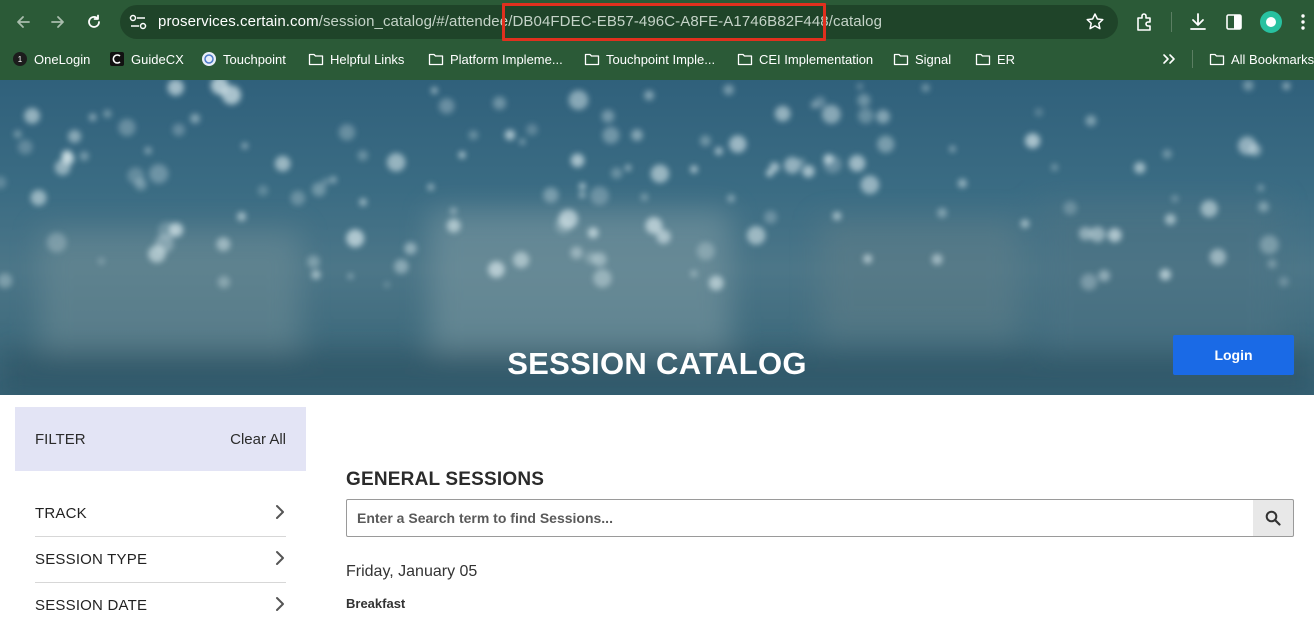  I want to click on search-icon, so click(1273, 518).